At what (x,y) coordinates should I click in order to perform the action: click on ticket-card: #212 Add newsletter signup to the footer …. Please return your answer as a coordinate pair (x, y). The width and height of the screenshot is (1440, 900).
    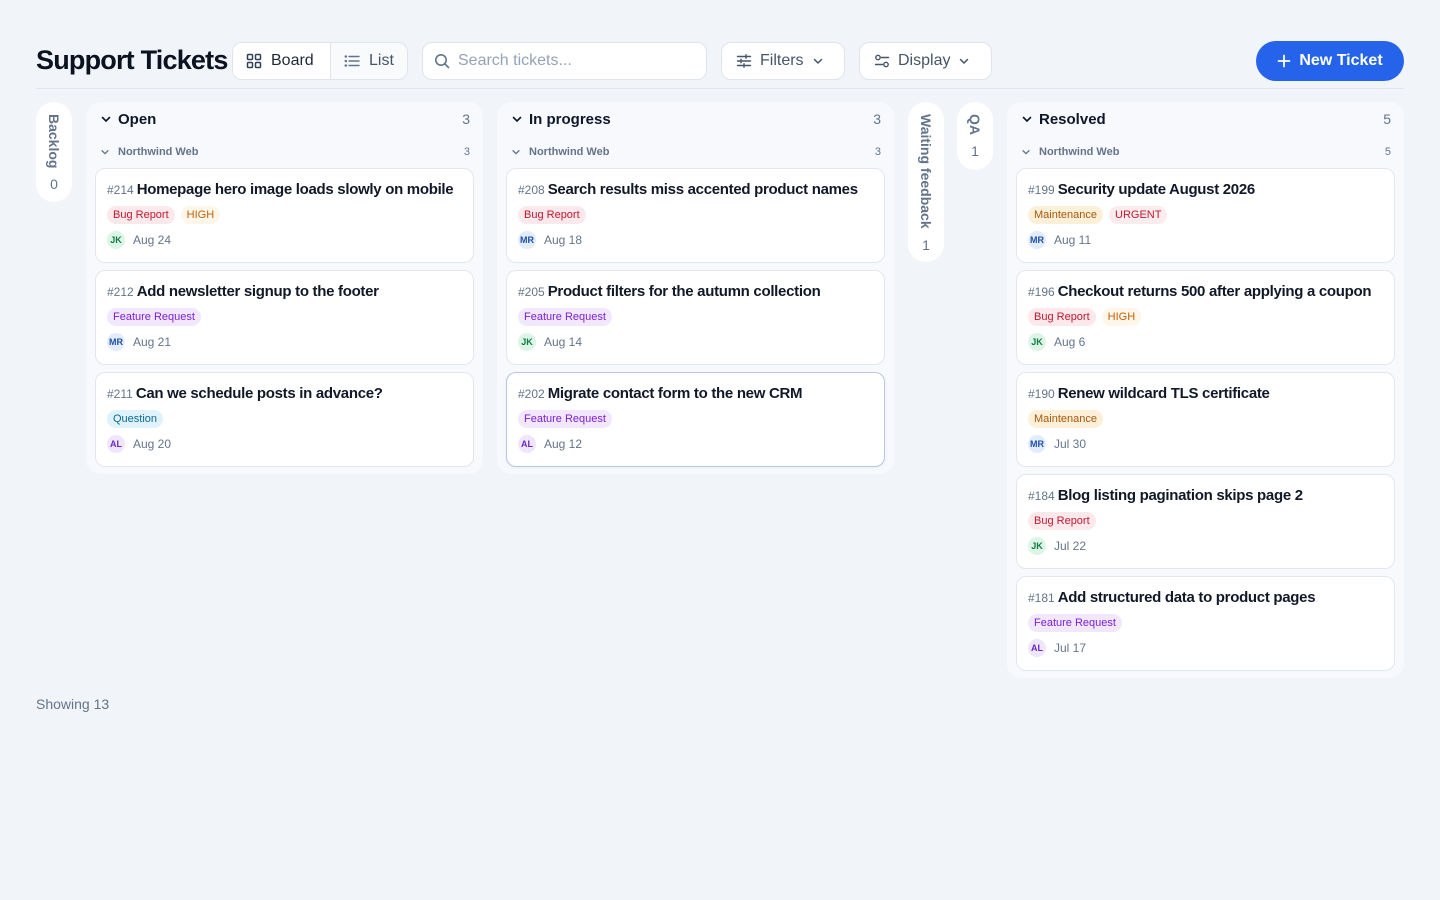
    Looking at the image, I should click on (284, 317).